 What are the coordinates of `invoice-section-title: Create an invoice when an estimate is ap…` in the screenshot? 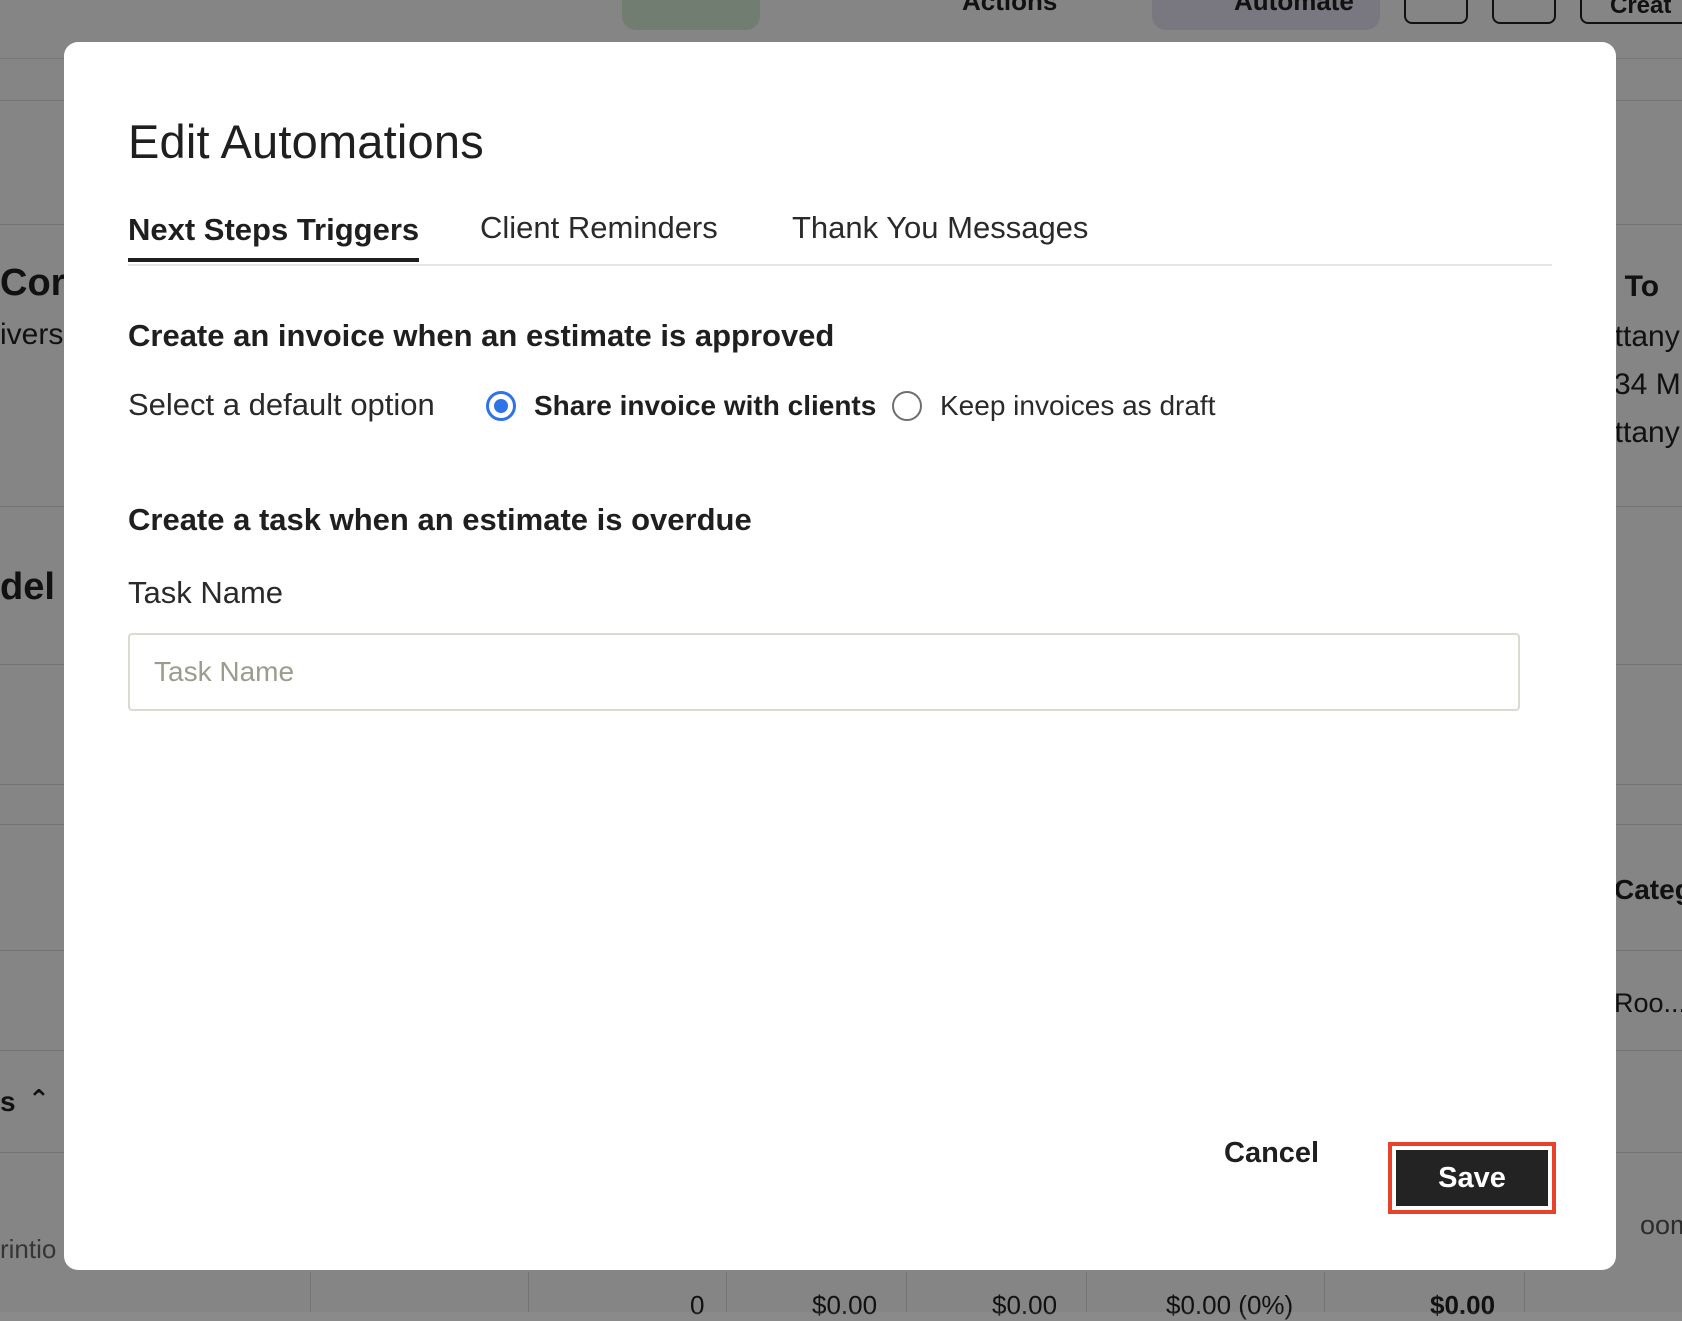 It's located at (481, 335).